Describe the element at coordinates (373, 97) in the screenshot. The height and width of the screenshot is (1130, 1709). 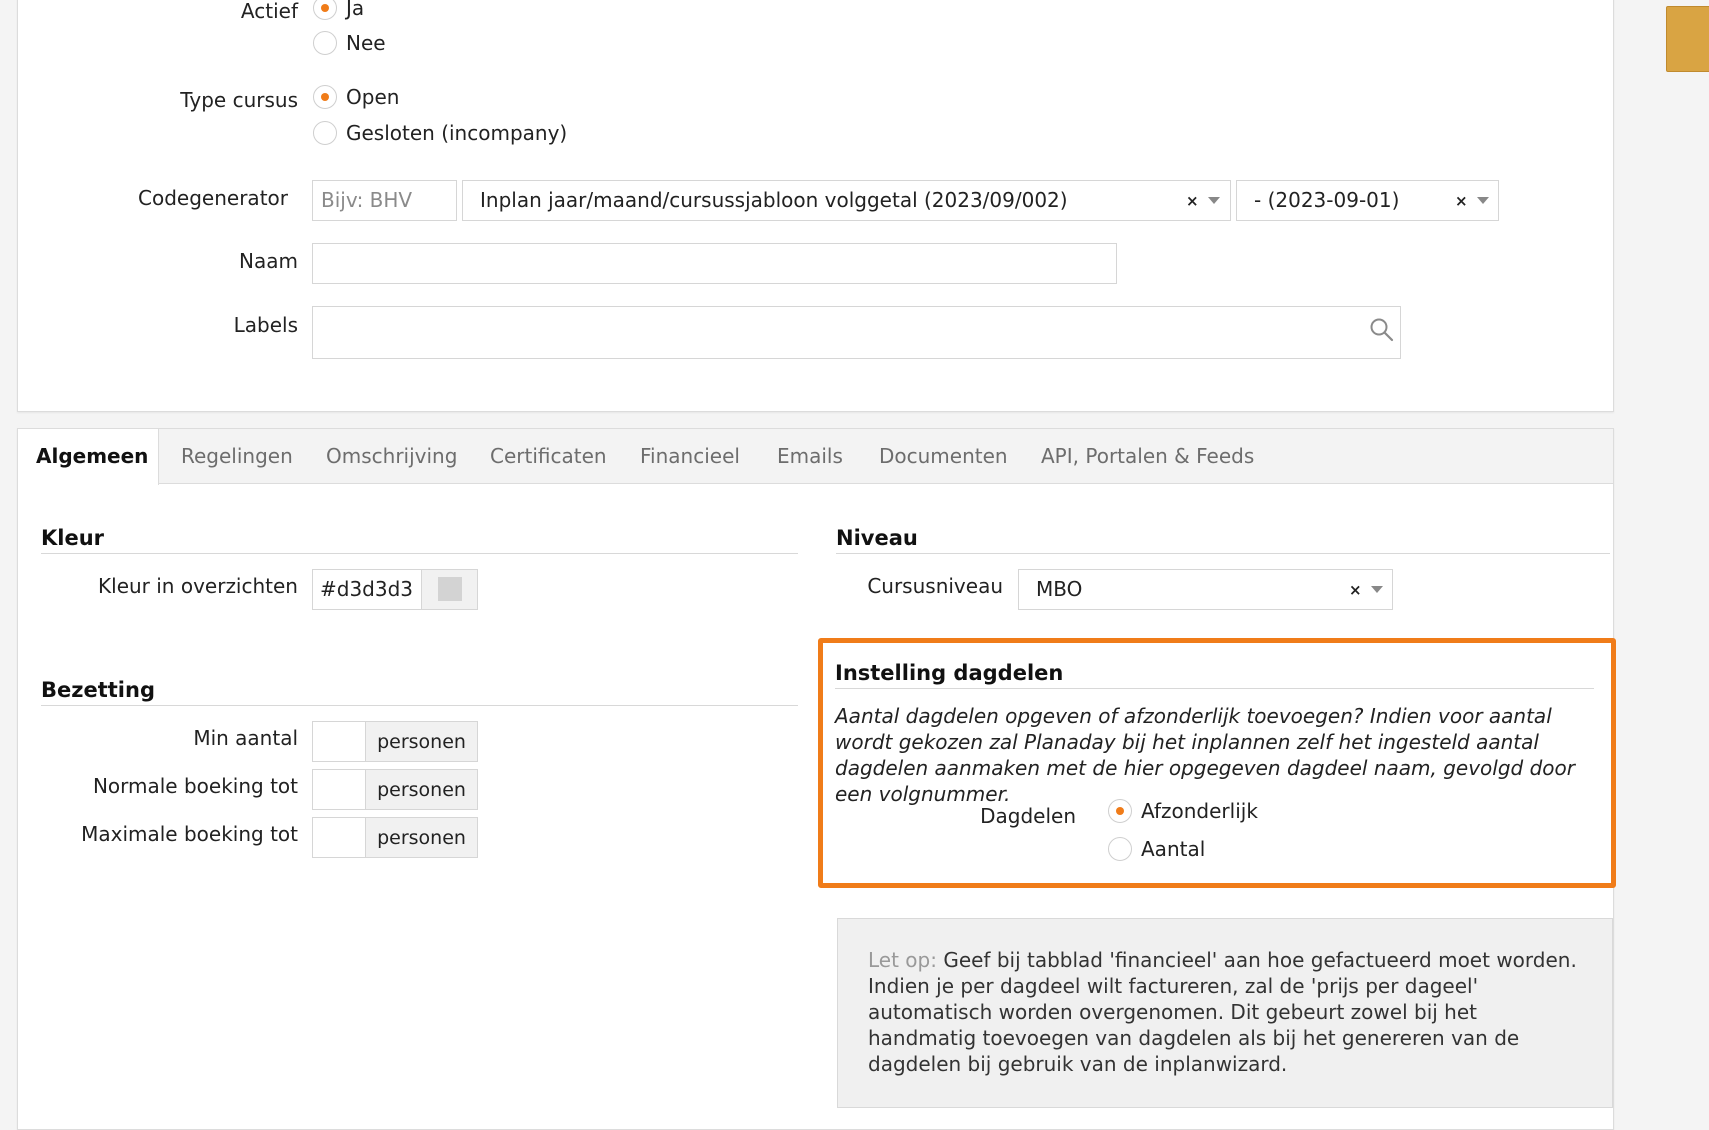
I see `type-cursus-option-label: Open` at that location.